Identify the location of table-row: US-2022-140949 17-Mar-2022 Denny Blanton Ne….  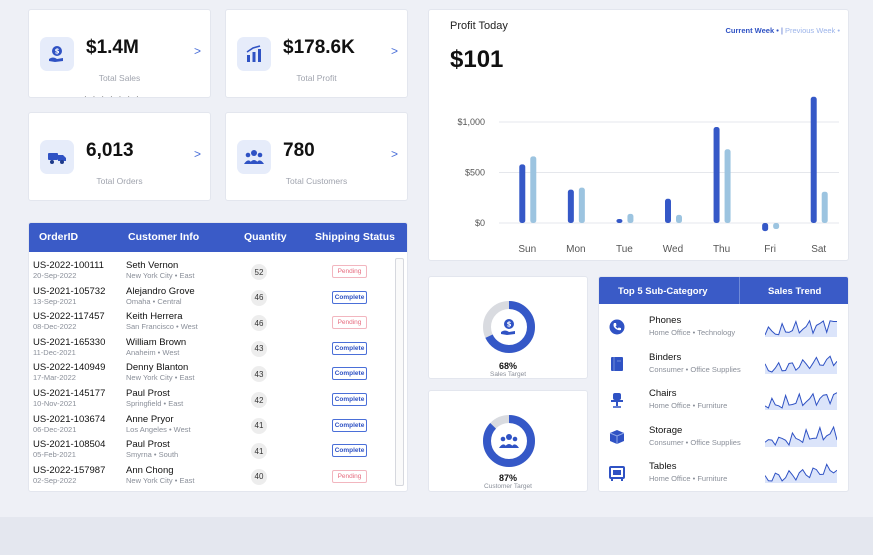
(218, 375).